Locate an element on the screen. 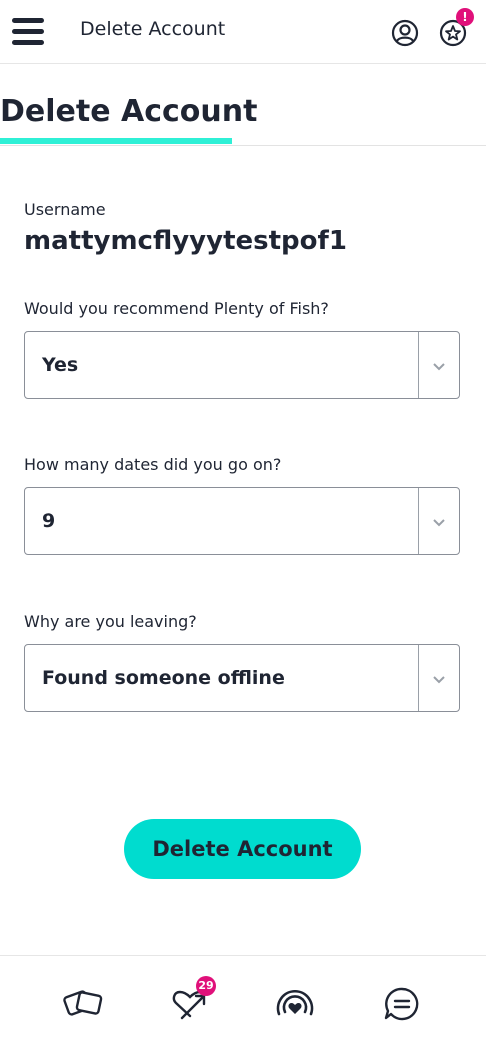 The image size is (486, 1056). username-value: mattymcflyyytestpof1 is located at coordinates (185, 241).